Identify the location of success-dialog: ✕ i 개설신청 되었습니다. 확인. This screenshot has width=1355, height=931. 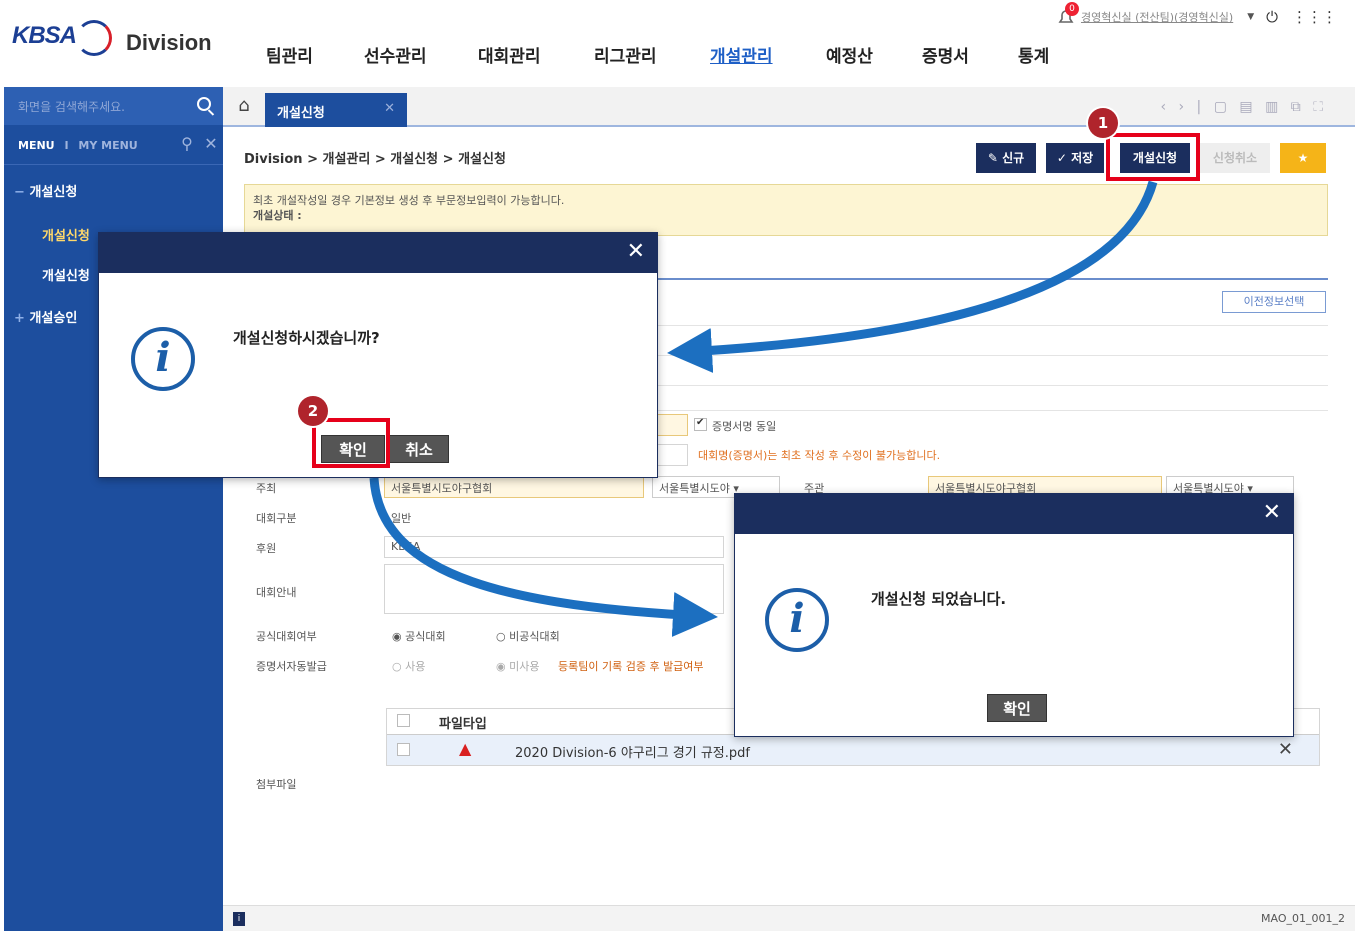
(1014, 615).